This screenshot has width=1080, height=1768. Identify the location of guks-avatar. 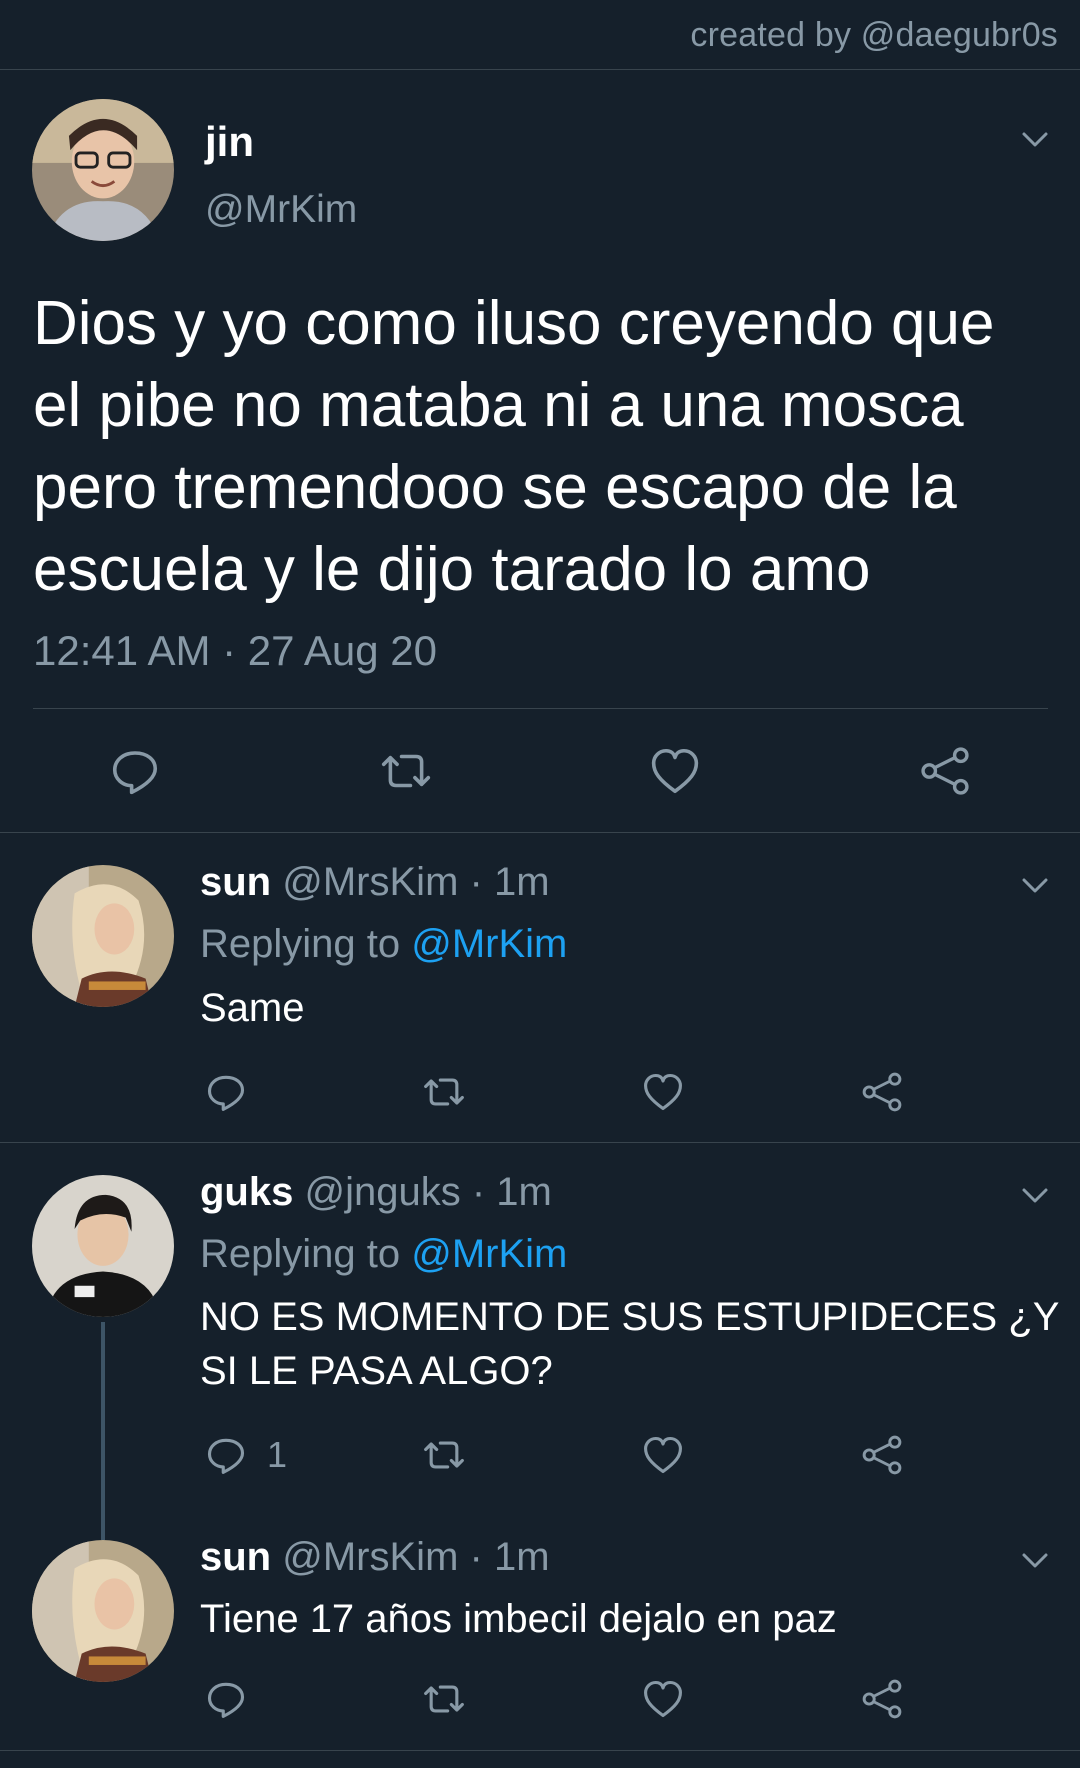
(103, 1246).